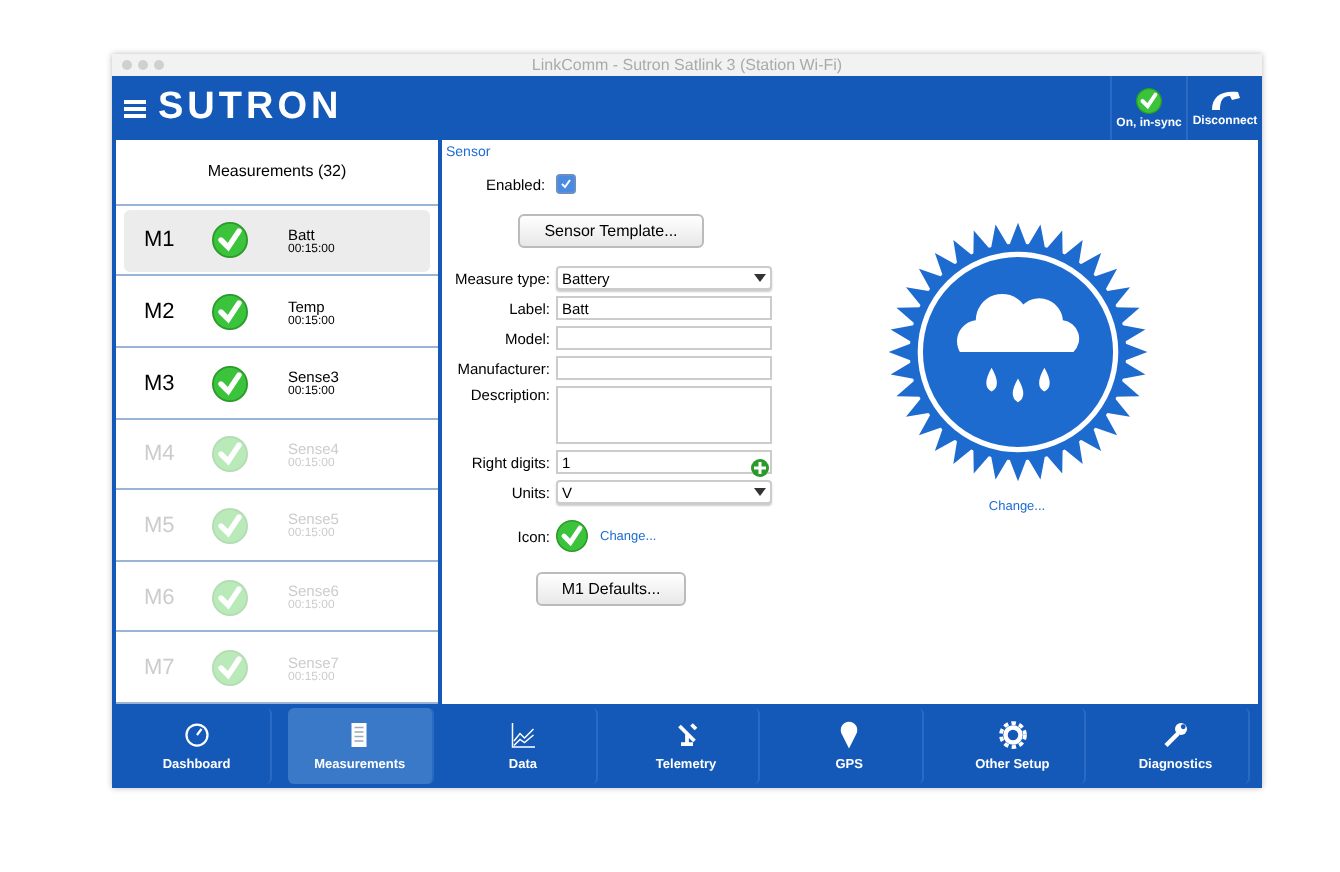 The height and width of the screenshot is (872, 1340). I want to click on wrench-icon, so click(1175, 735).